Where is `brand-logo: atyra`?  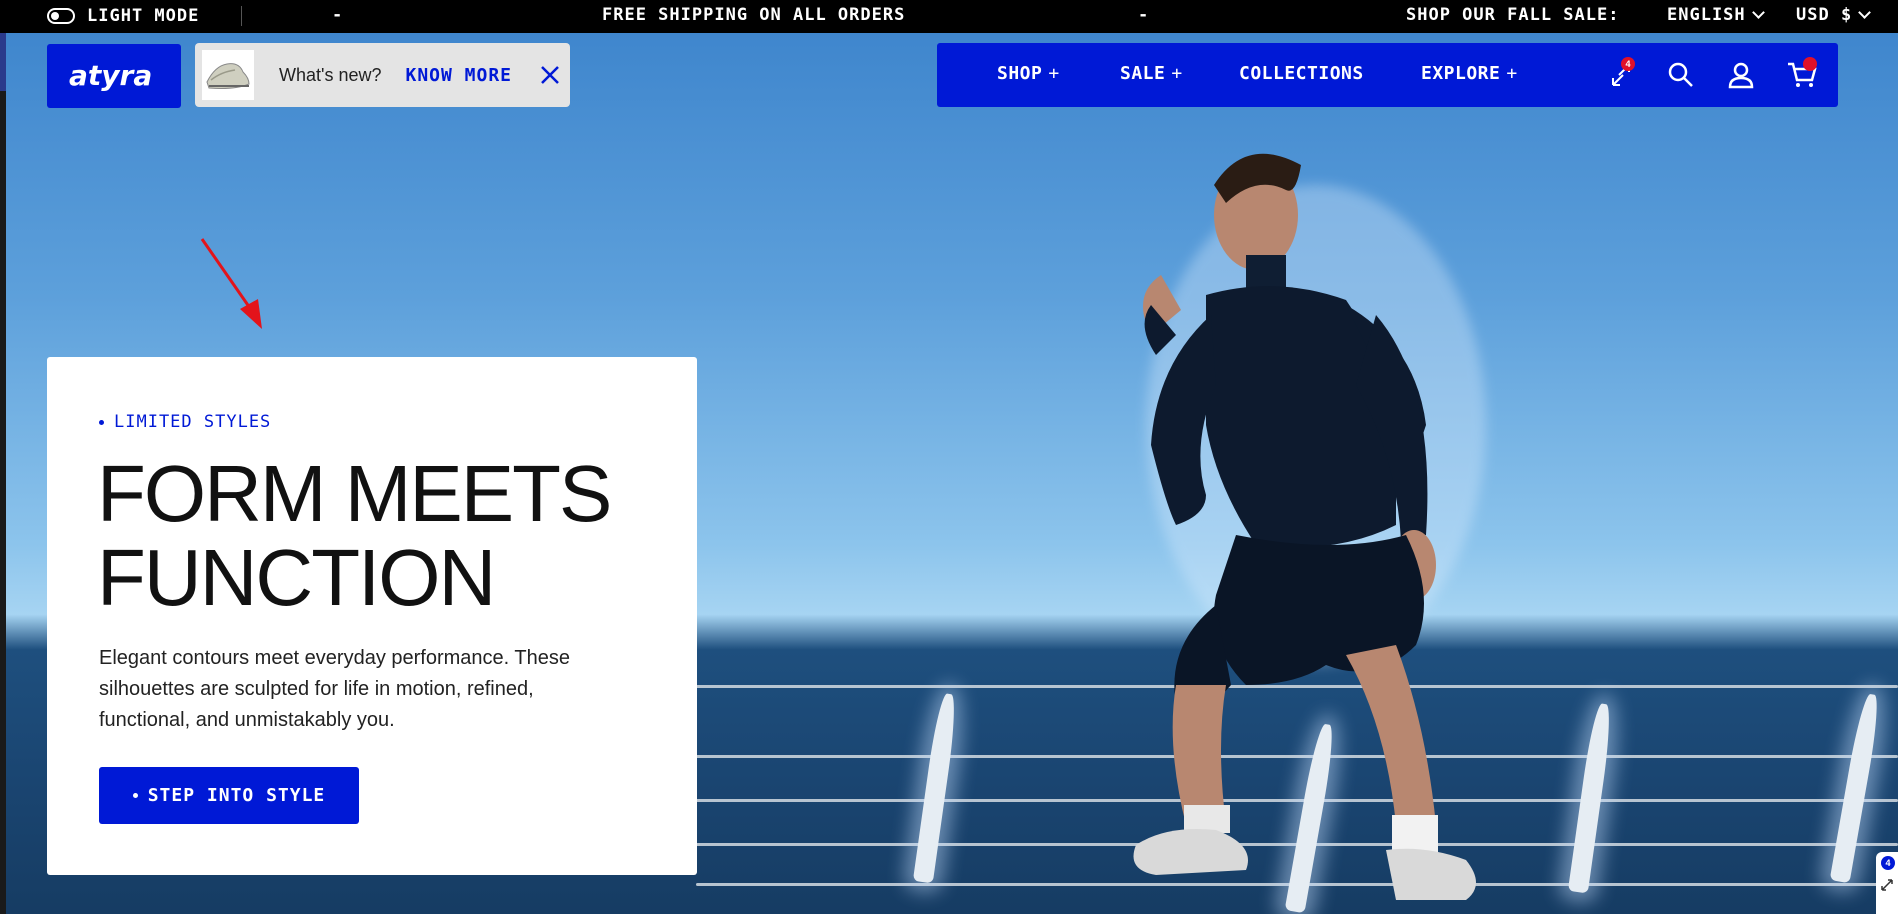
brand-logo: atyra is located at coordinates (114, 76).